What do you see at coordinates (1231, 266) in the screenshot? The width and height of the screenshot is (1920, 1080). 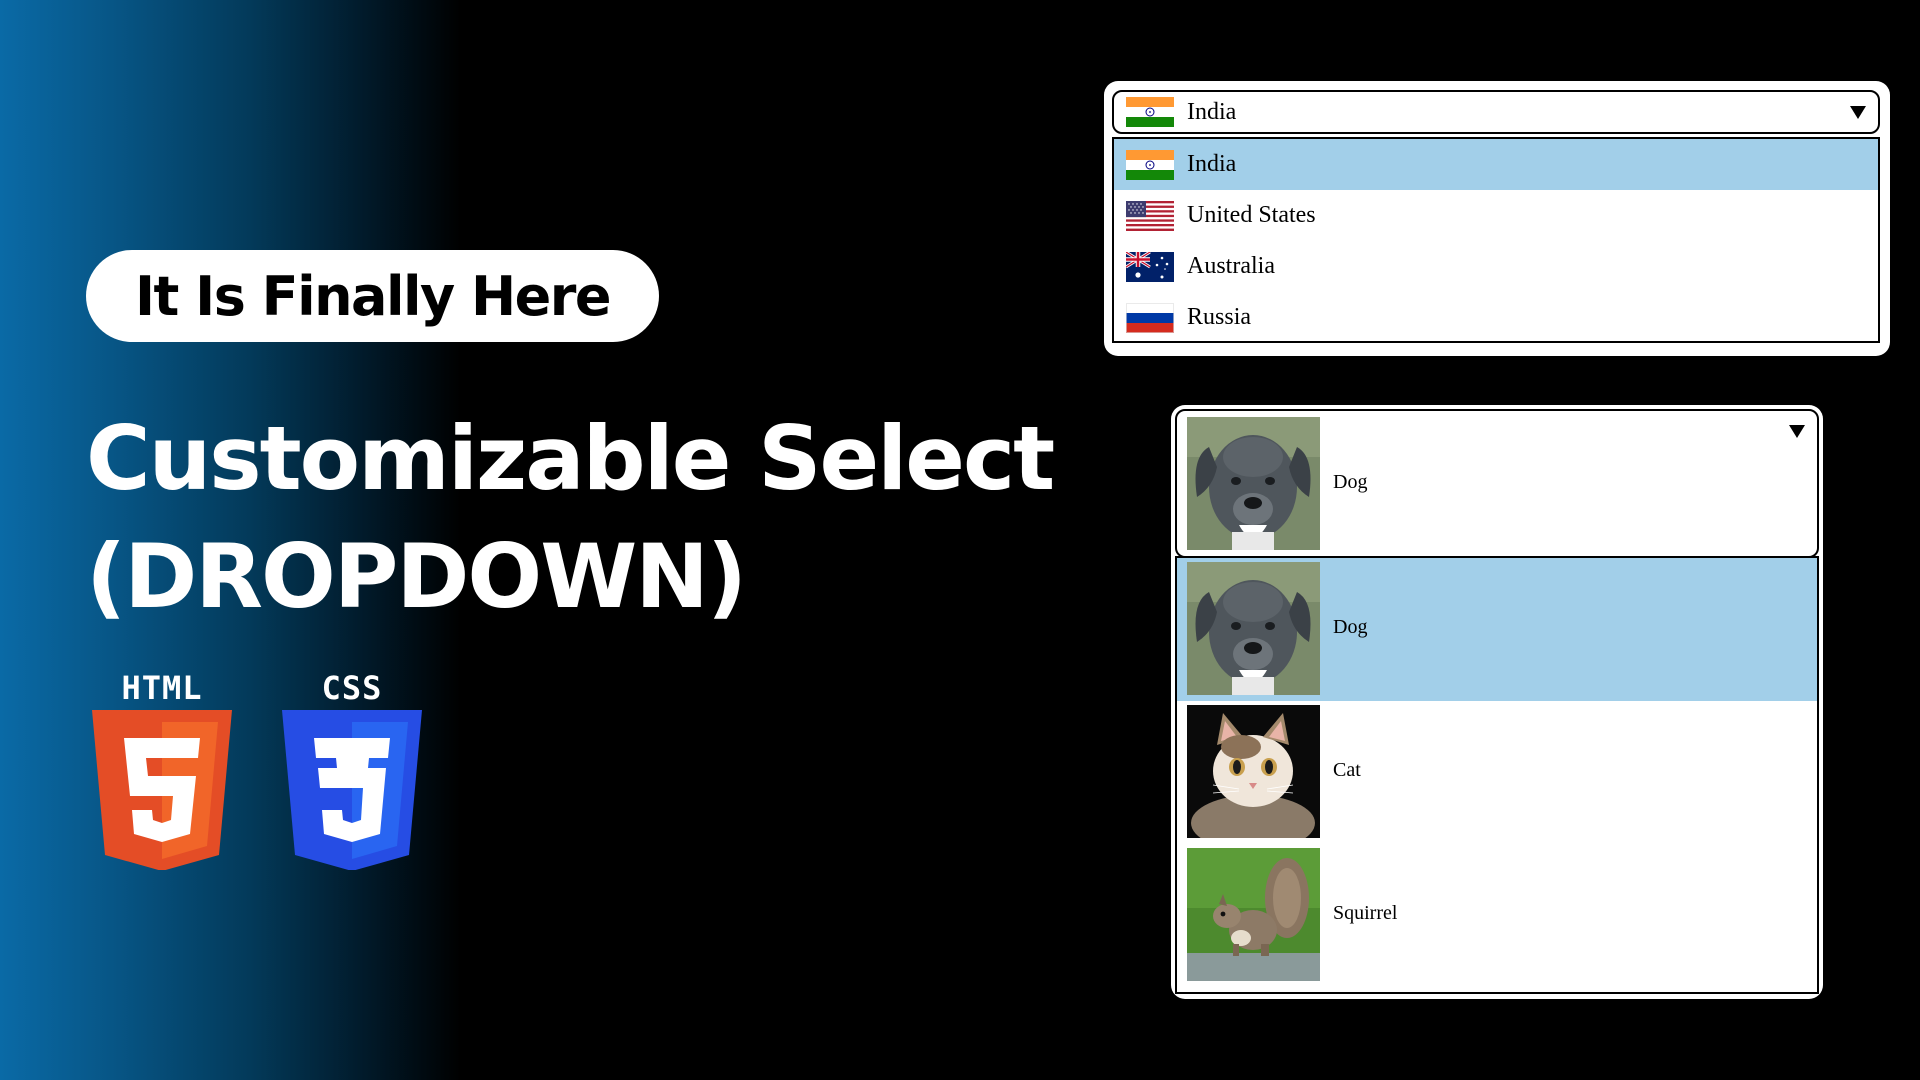 I see `country-option-label: Australia` at bounding box center [1231, 266].